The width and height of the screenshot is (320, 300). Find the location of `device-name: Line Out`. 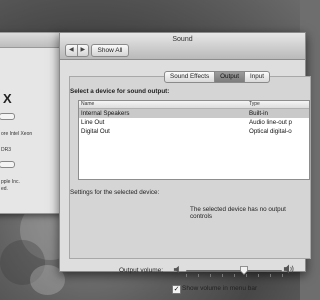

device-name: Line Out is located at coordinates (93, 122).